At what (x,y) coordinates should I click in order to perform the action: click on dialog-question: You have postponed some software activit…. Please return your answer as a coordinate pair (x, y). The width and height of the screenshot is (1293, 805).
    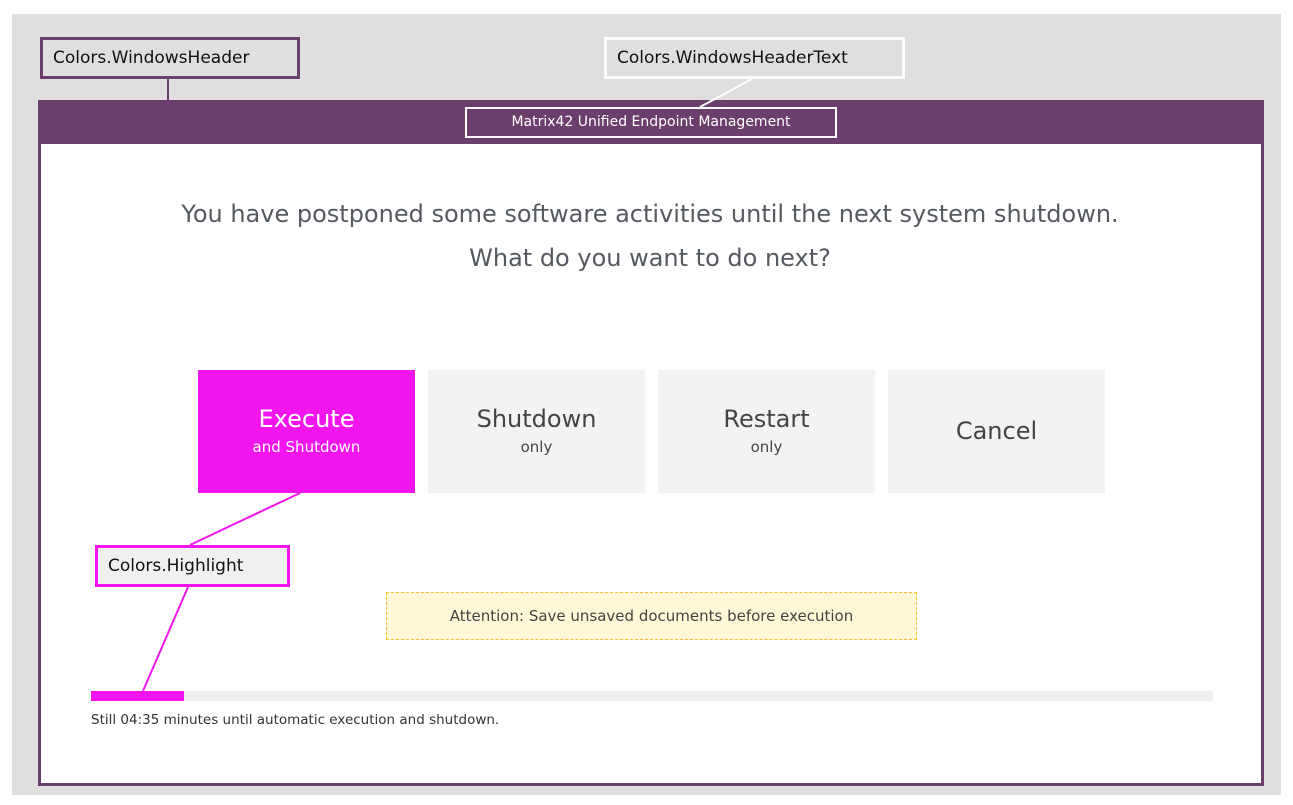
    Looking at the image, I should click on (650, 236).